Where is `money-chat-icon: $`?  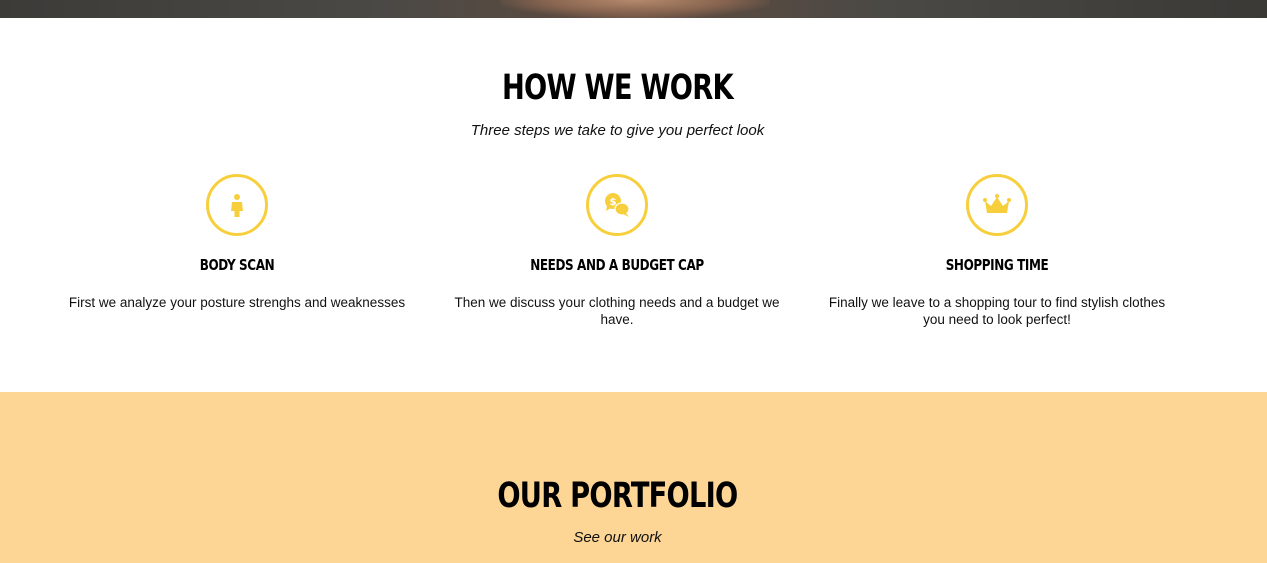
money-chat-icon: $ is located at coordinates (617, 205).